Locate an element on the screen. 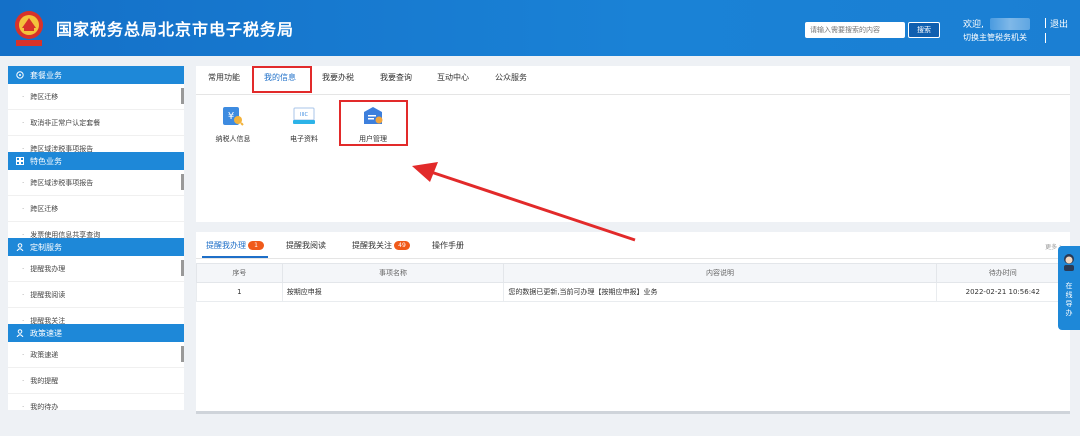  tab-remind-read: 提醒我阅读 is located at coordinates (306, 245).